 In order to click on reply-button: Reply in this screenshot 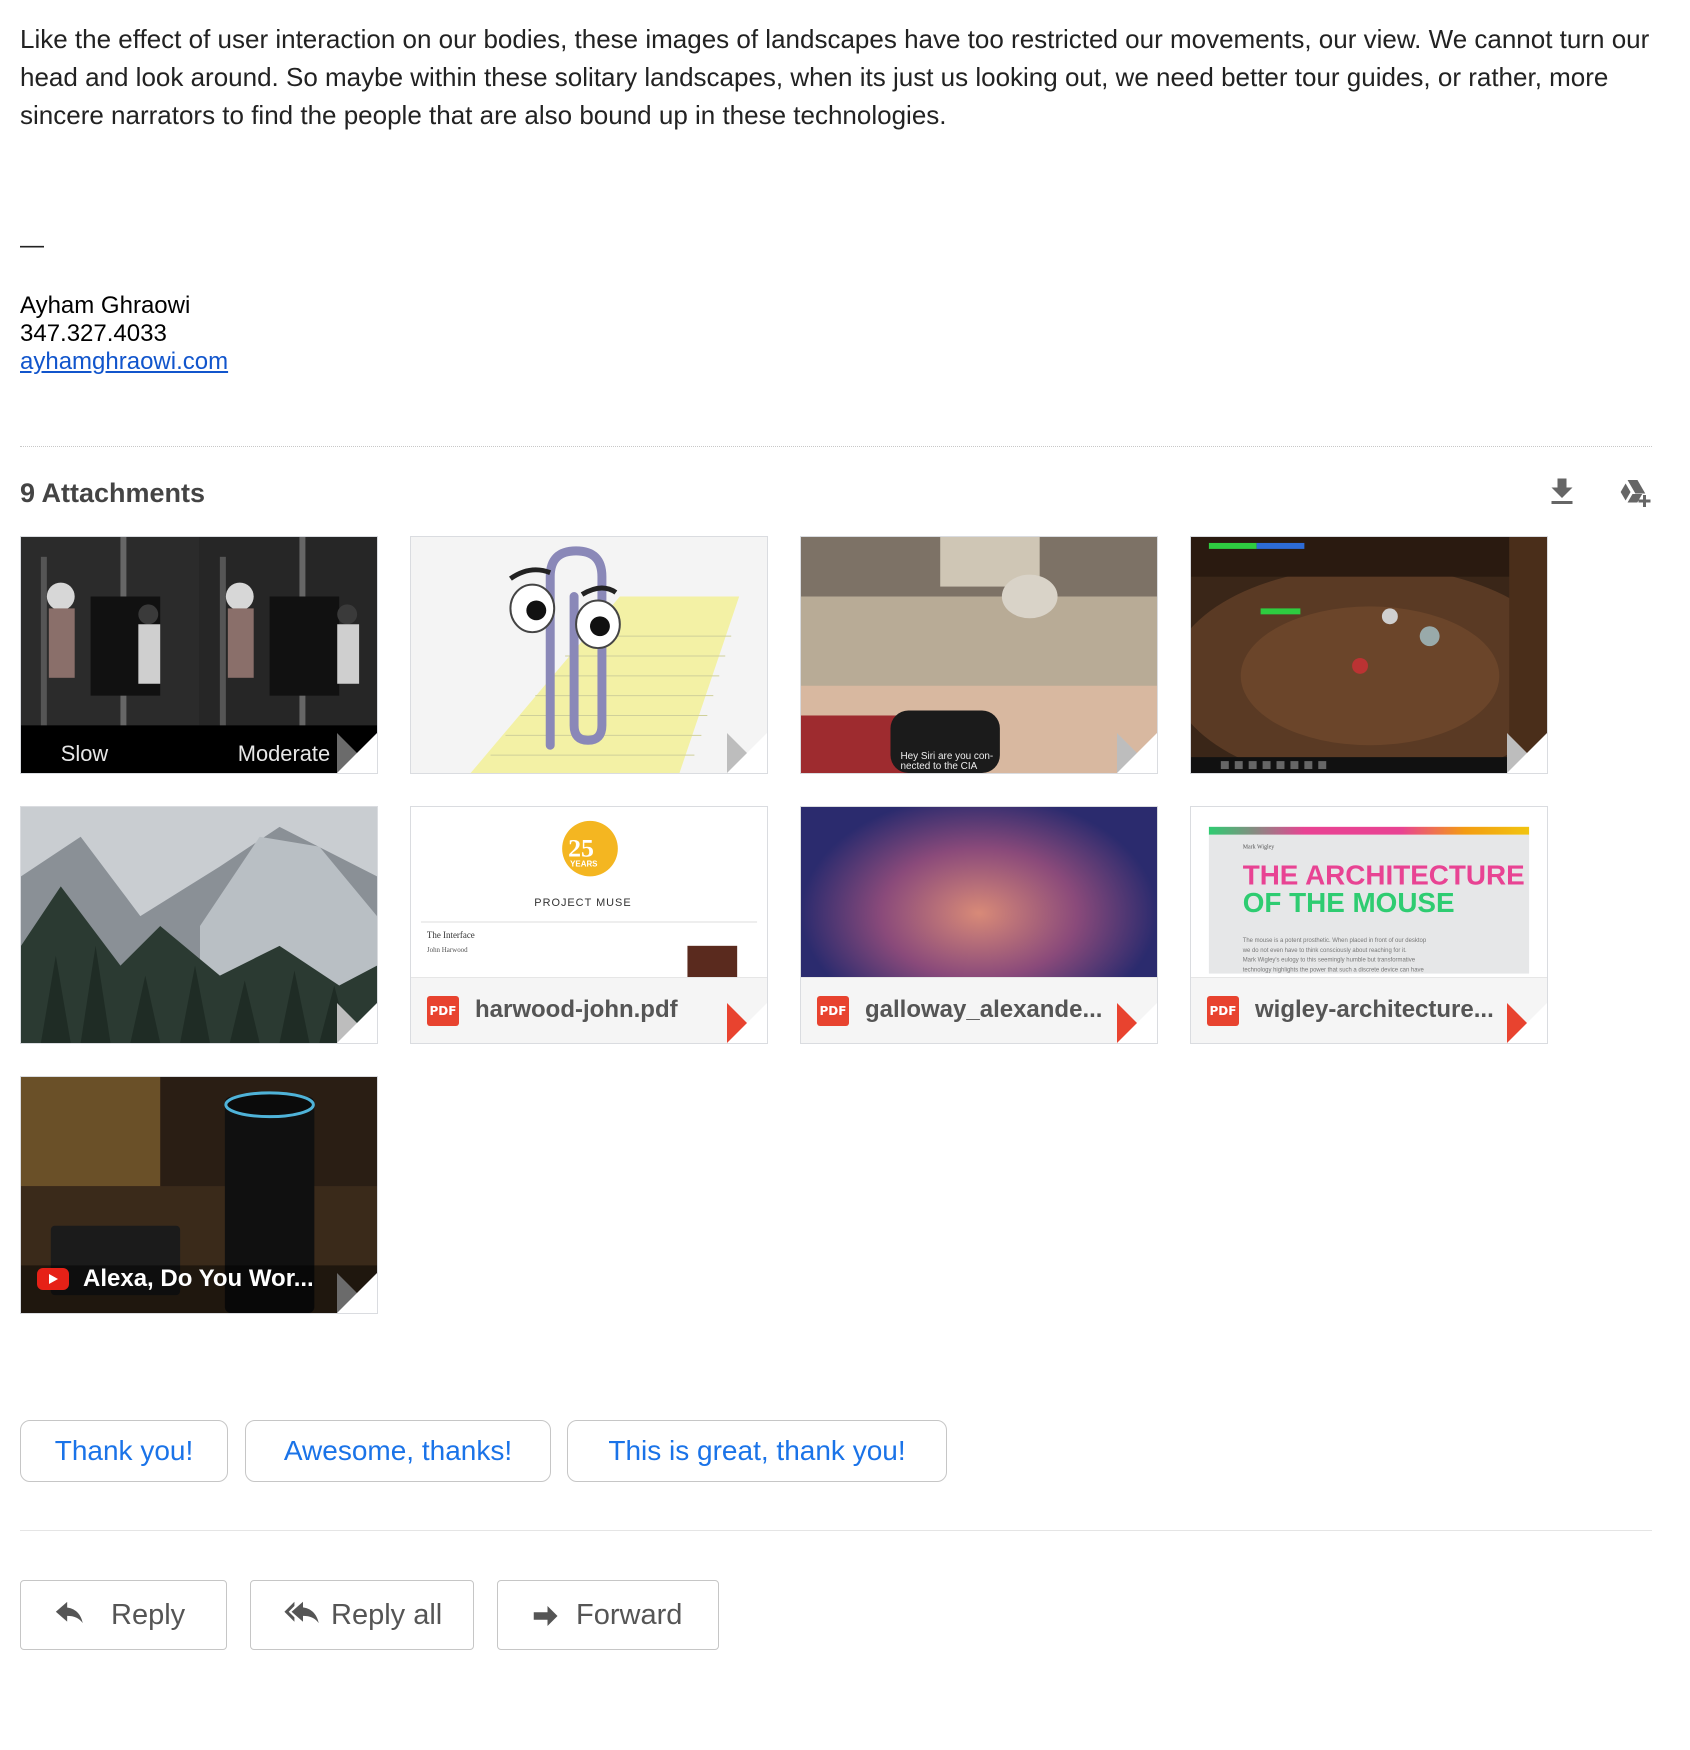, I will do `click(123, 1615)`.